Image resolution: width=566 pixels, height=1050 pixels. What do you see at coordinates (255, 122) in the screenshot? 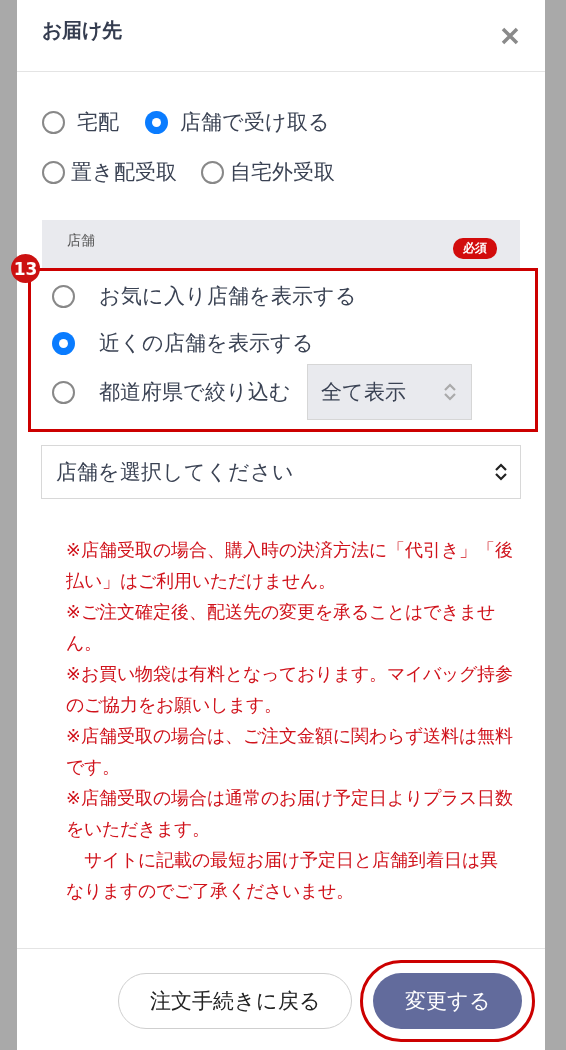
I see `option-label: 店舗で受け取る` at bounding box center [255, 122].